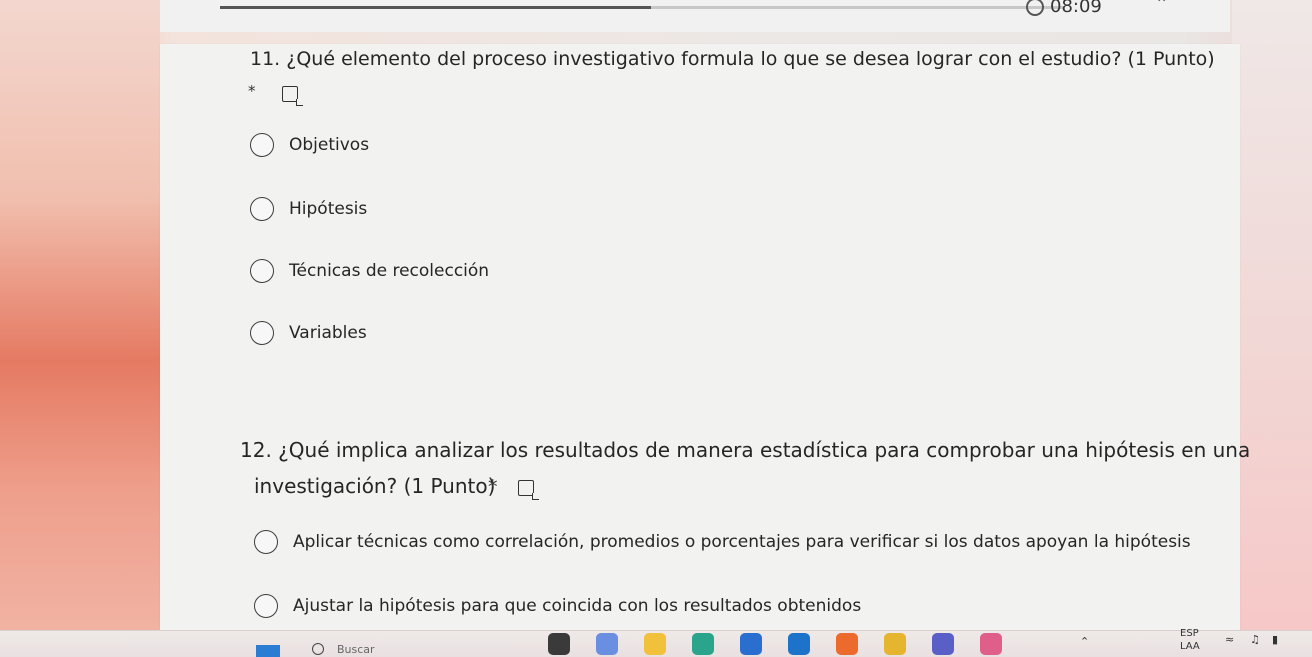 The height and width of the screenshot is (657, 1312). What do you see at coordinates (328, 333) in the screenshot?
I see `option-label: Variables` at bounding box center [328, 333].